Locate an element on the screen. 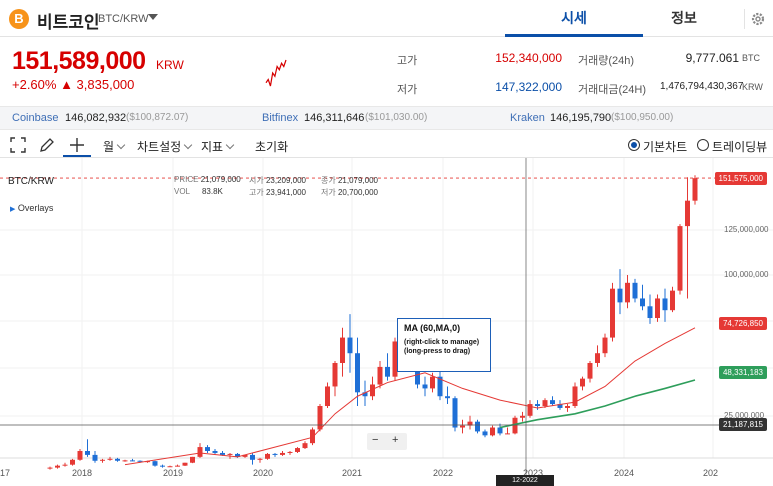  x-tick: 2018 is located at coordinates (82, 473).